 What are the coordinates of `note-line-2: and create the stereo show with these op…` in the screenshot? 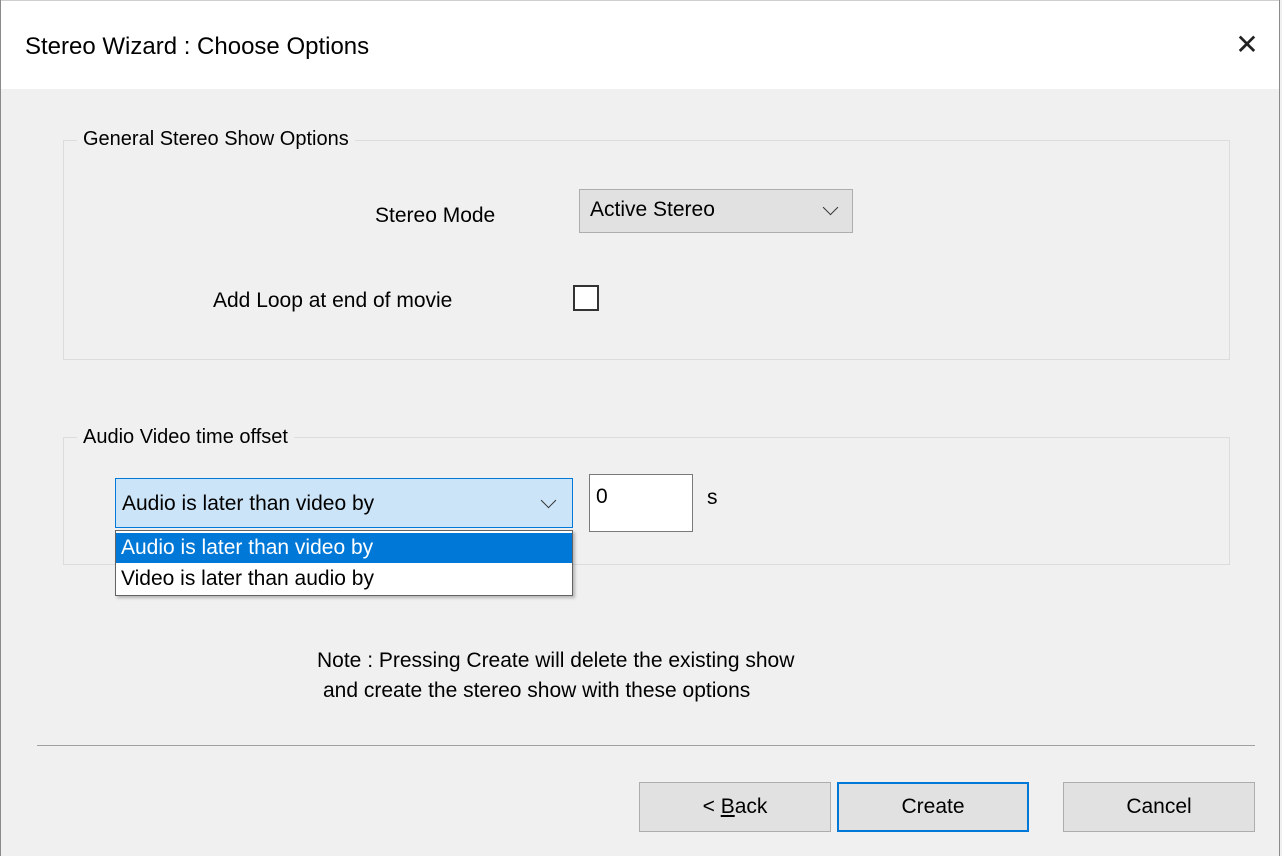 It's located at (537, 690).